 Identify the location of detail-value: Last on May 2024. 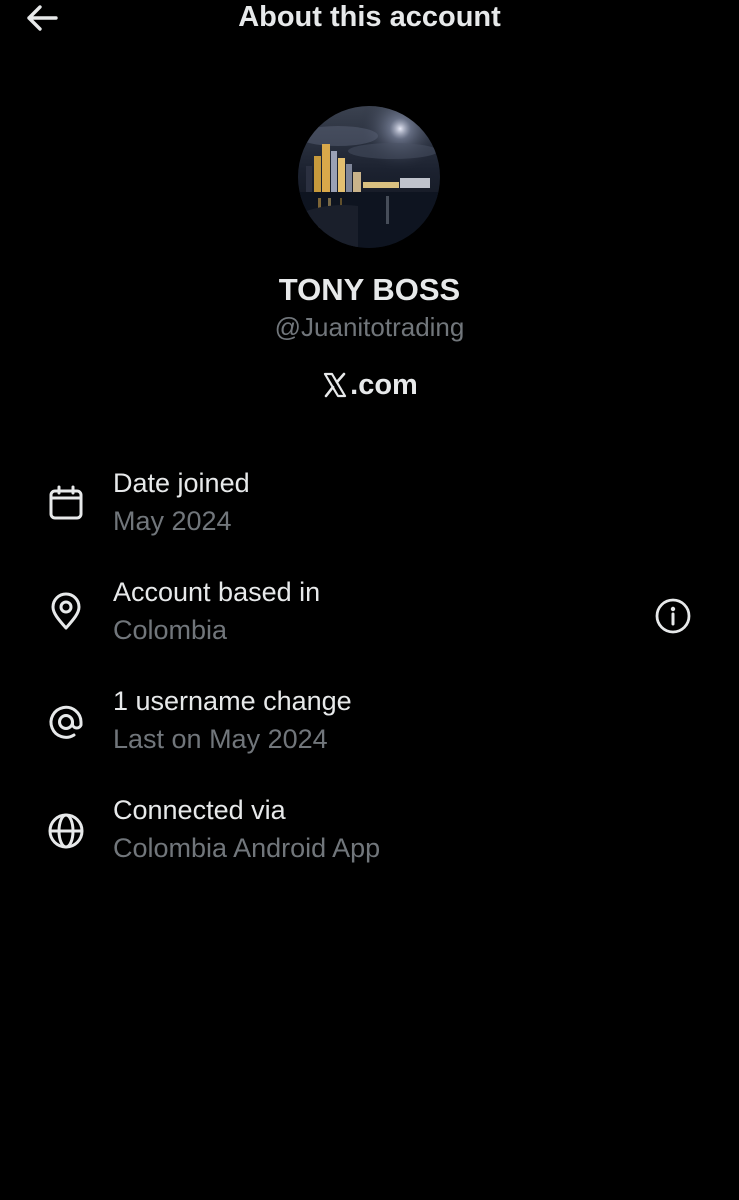
(220, 739).